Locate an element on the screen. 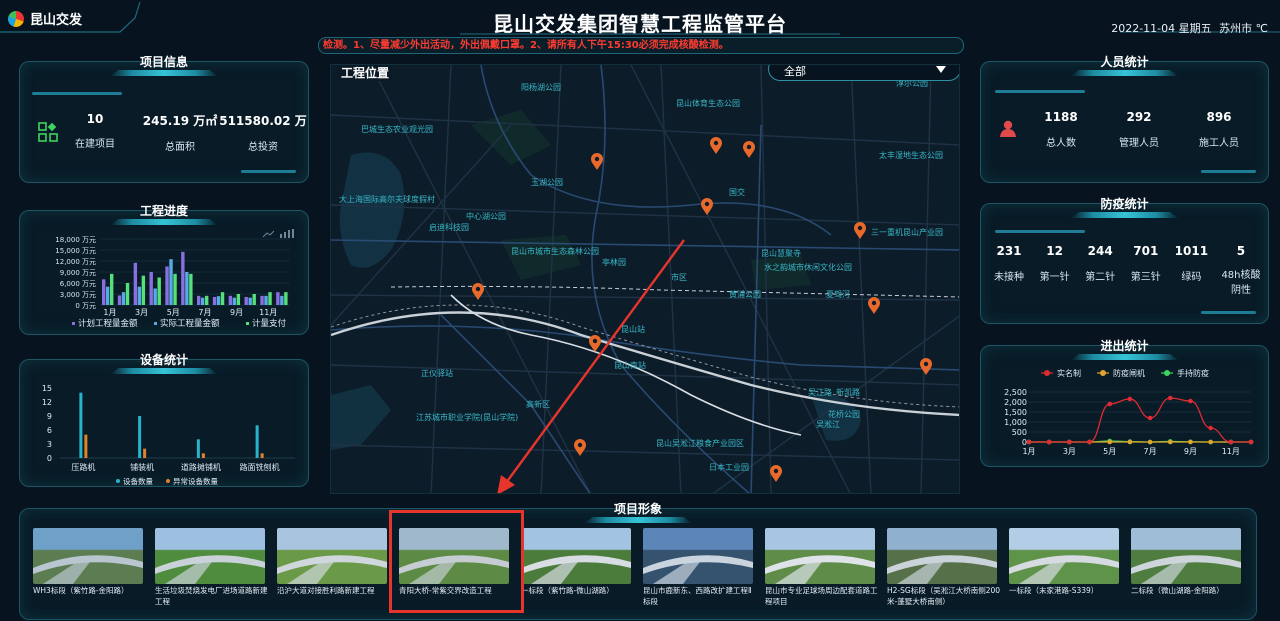 The height and width of the screenshot is (621, 1280). stat-value: 245.19 万㎡ is located at coordinates (180, 121).